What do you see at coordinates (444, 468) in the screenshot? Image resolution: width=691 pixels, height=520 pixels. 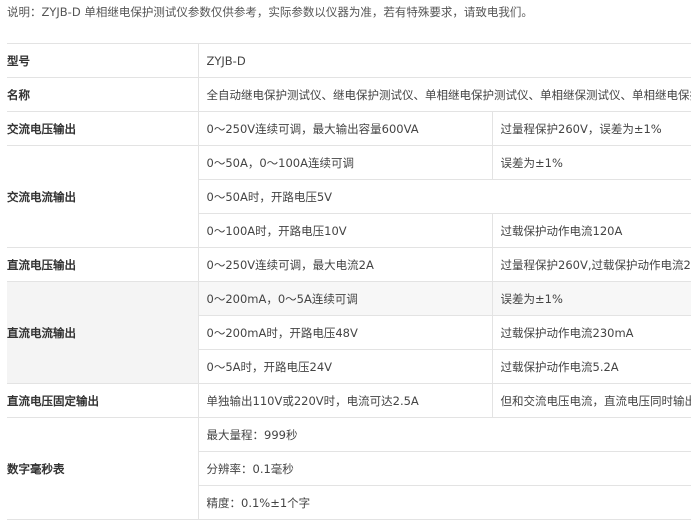 I see `row-value-timer-2: 分辨率：0.1毫秒` at bounding box center [444, 468].